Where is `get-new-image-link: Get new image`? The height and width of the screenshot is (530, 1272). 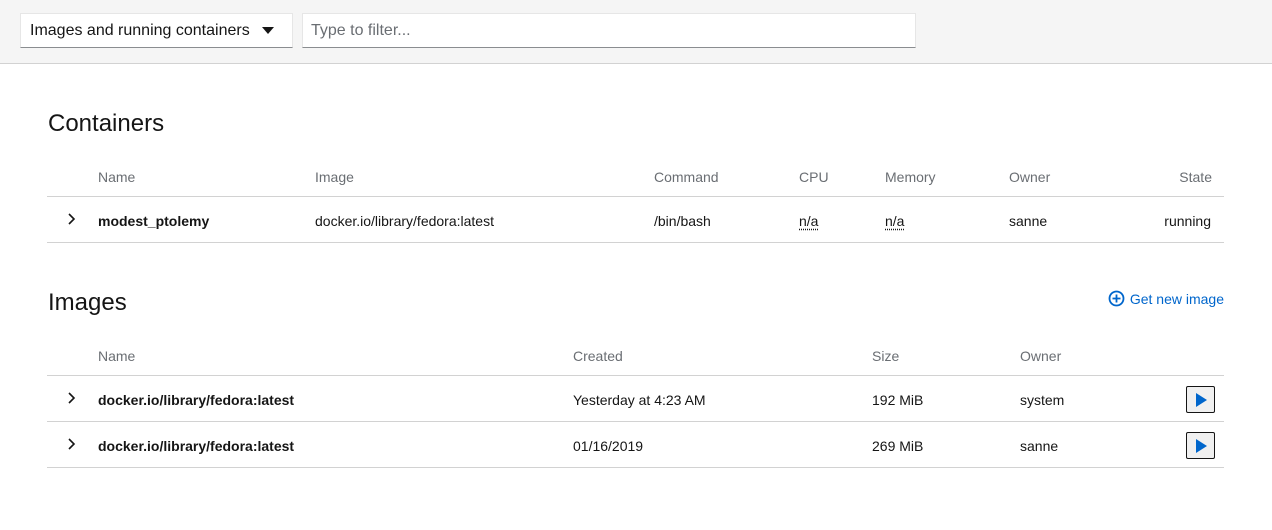 get-new-image-link: Get new image is located at coordinates (1166, 298).